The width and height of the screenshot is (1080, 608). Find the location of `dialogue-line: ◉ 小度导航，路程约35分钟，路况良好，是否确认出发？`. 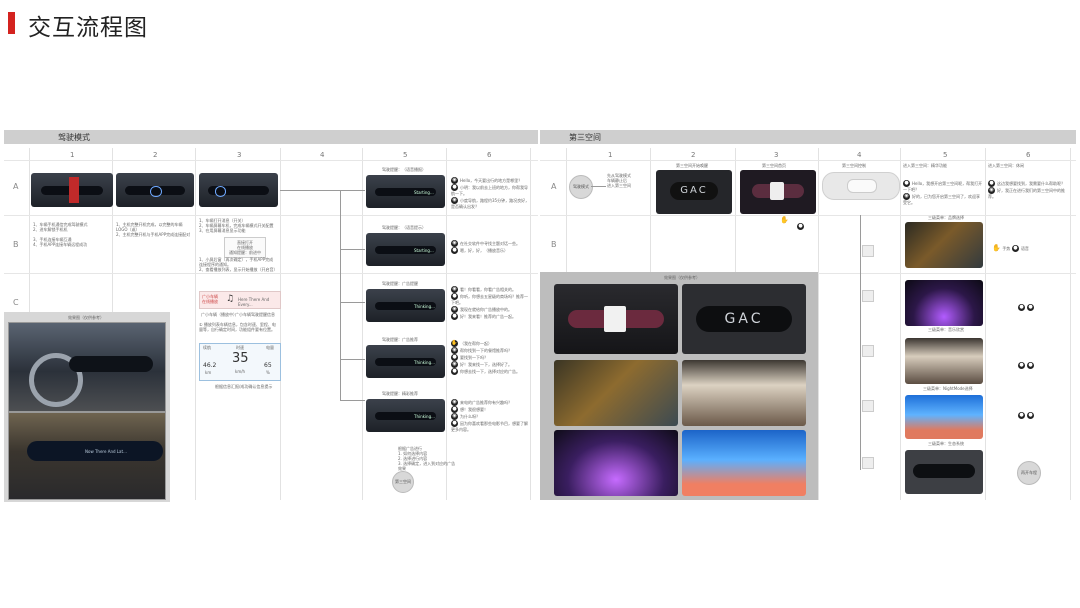

dialogue-line: ◉ 小度导航，路程约35分钟，路况良好，是否确认出发？ is located at coordinates (491, 203).